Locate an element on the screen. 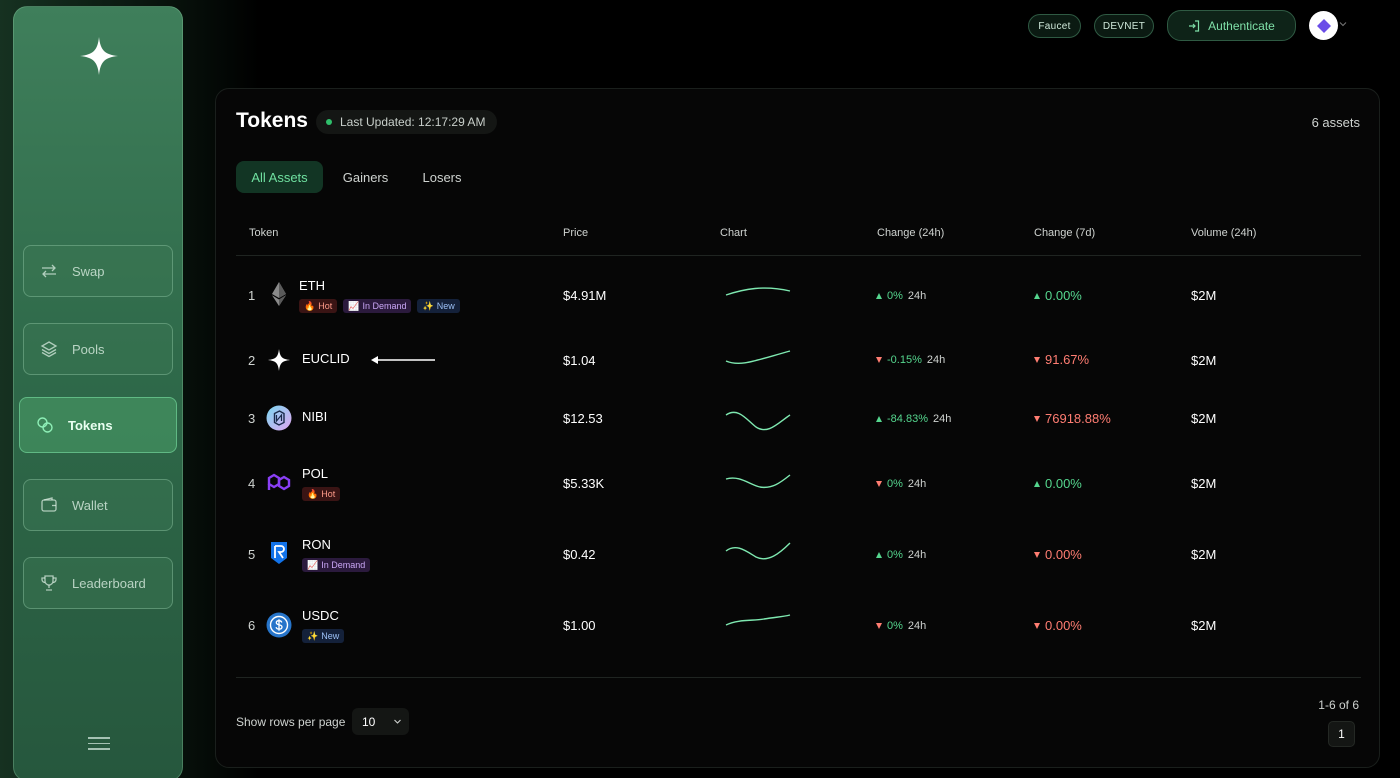 Image resolution: width=1400 pixels, height=778 pixels. token-price: $12.53 is located at coordinates (583, 418).